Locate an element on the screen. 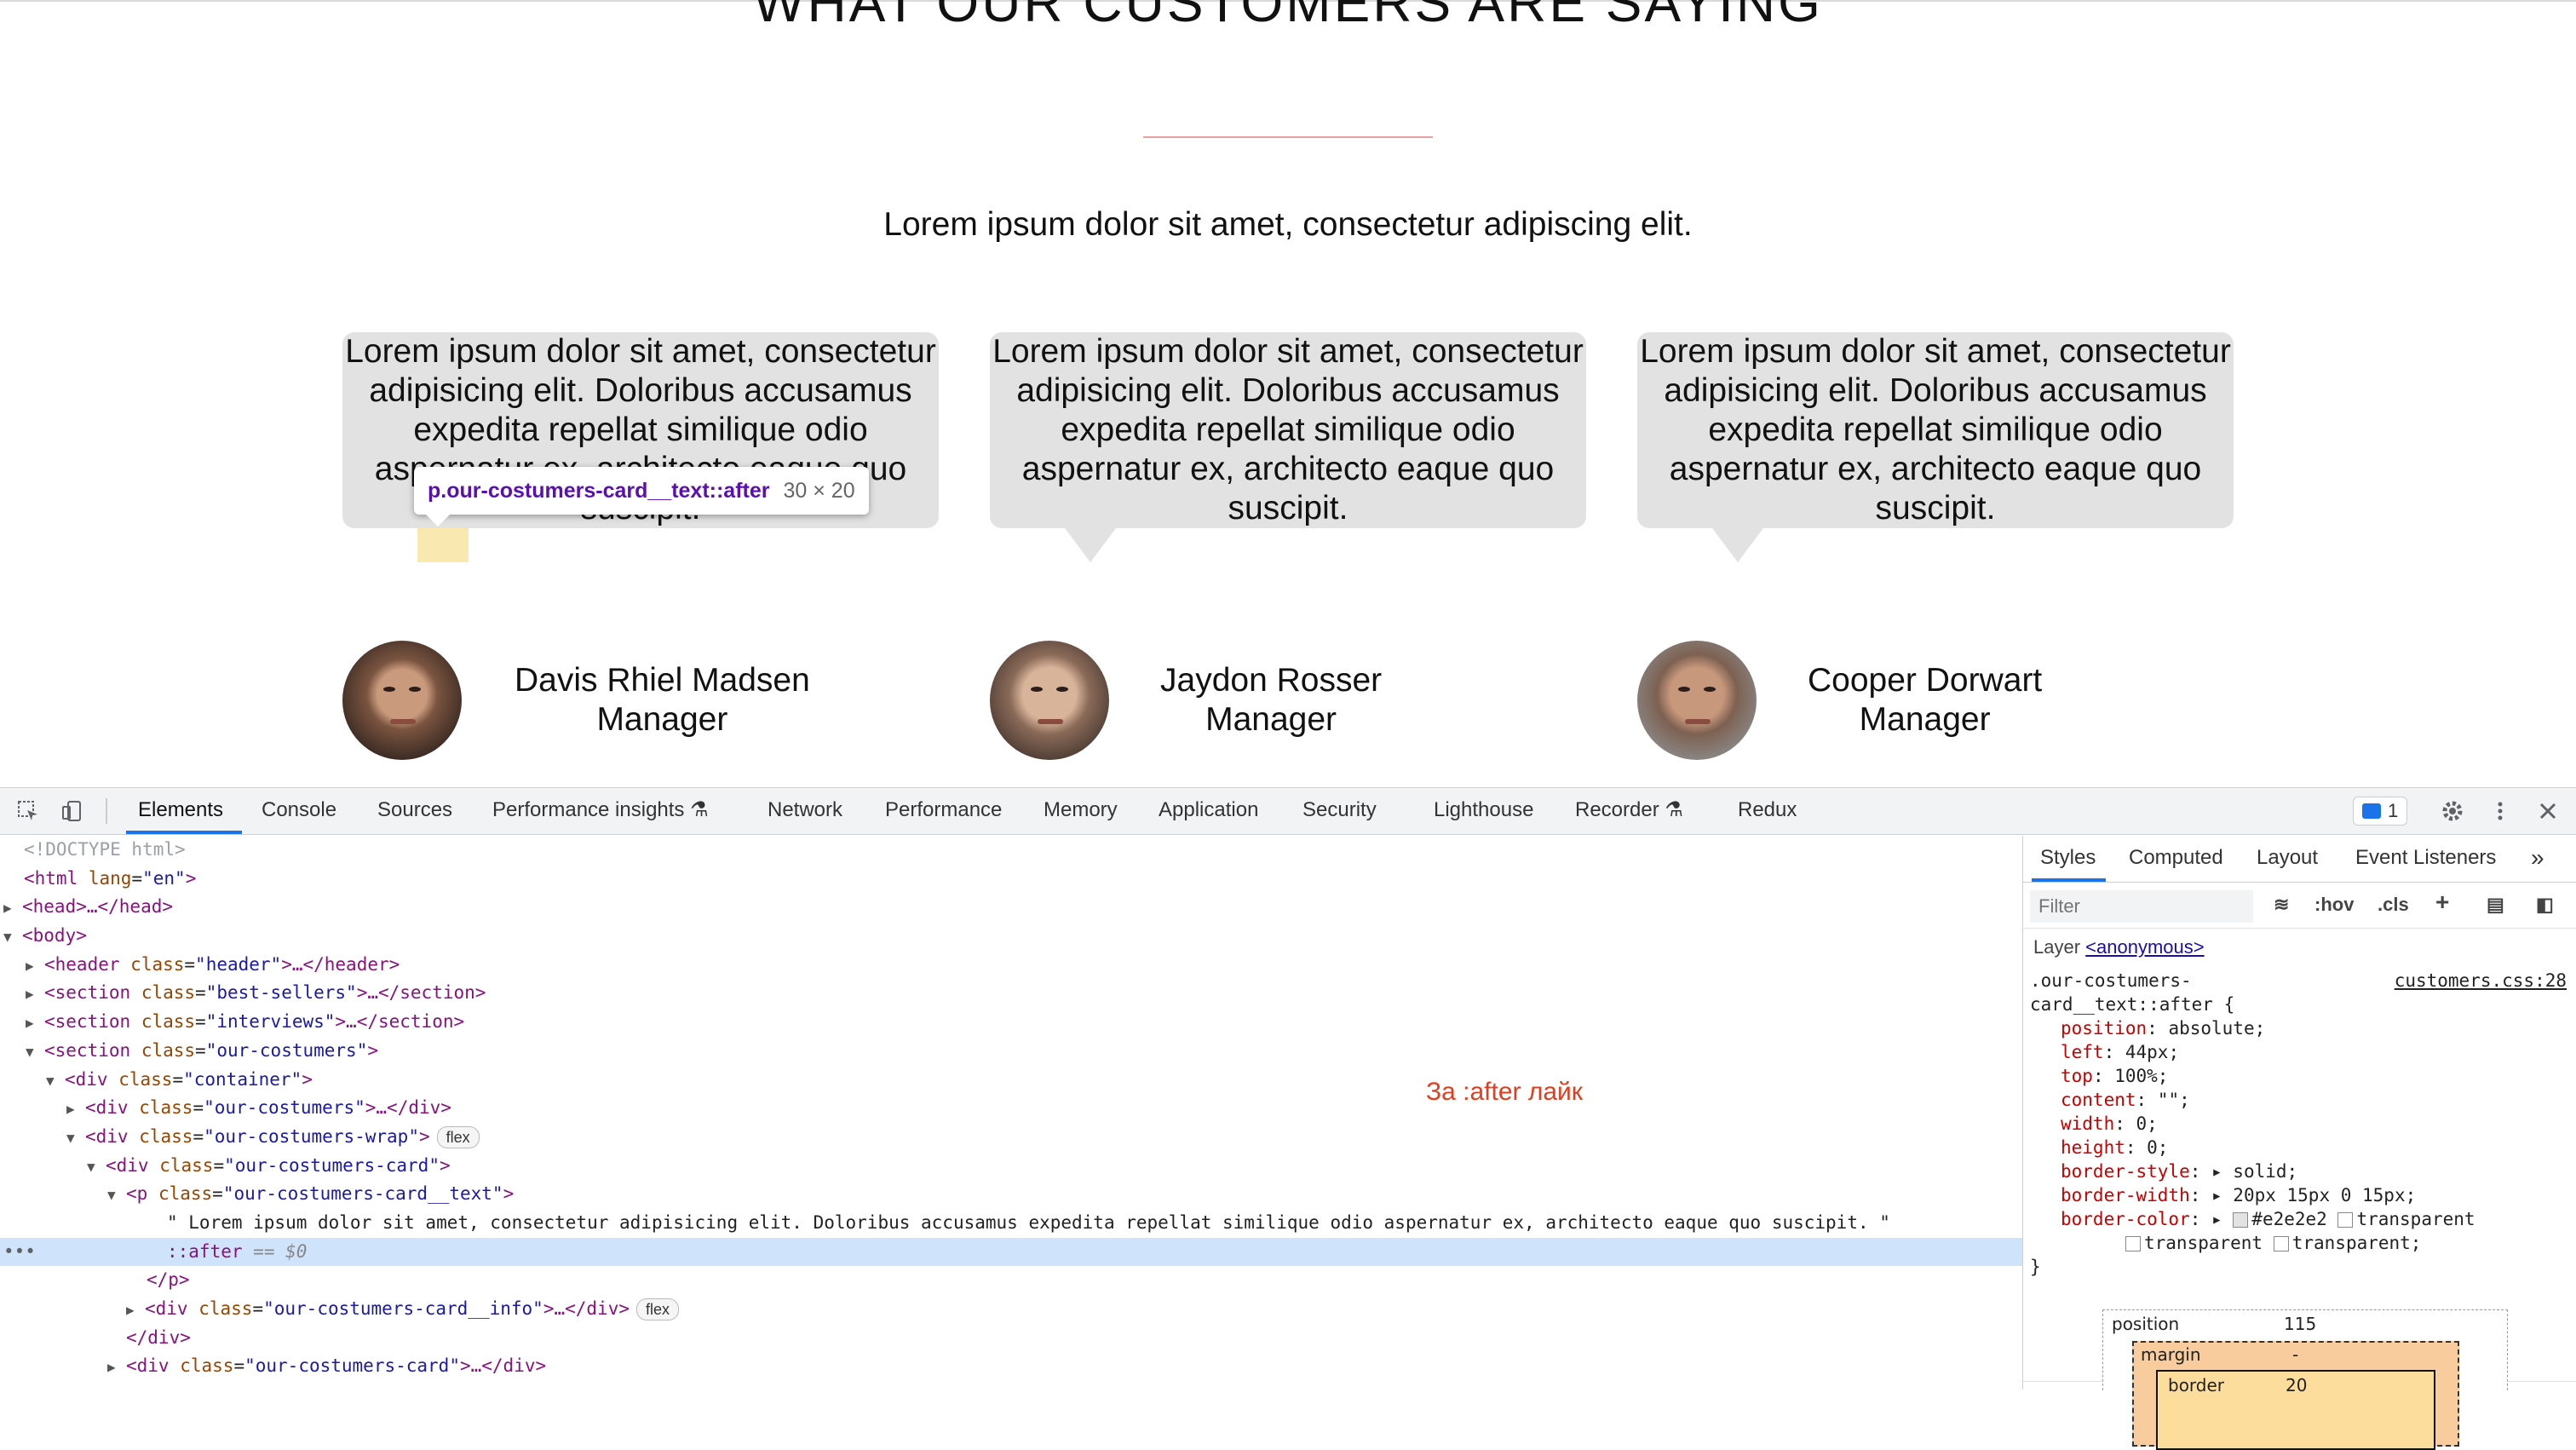 Image resolution: width=2576 pixels, height=1450 pixels. dom-node-after-selected: •••::after == $0 is located at coordinates (1011, 1252).